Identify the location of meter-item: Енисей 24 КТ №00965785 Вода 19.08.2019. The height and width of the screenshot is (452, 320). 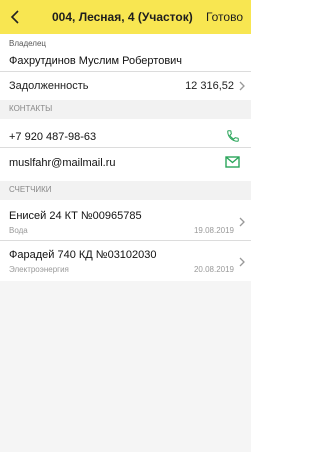
(125, 220).